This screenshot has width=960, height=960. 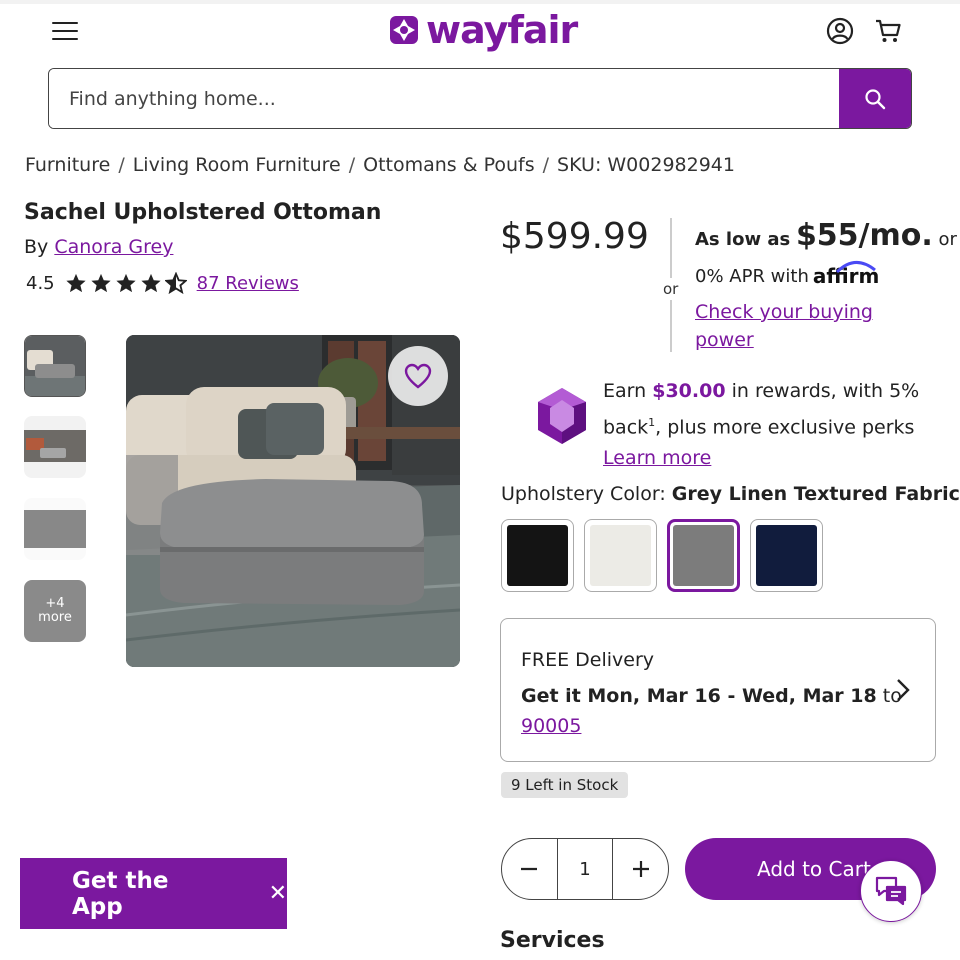 I want to click on apr-line: 0% APR with affirm, so click(x=787, y=274).